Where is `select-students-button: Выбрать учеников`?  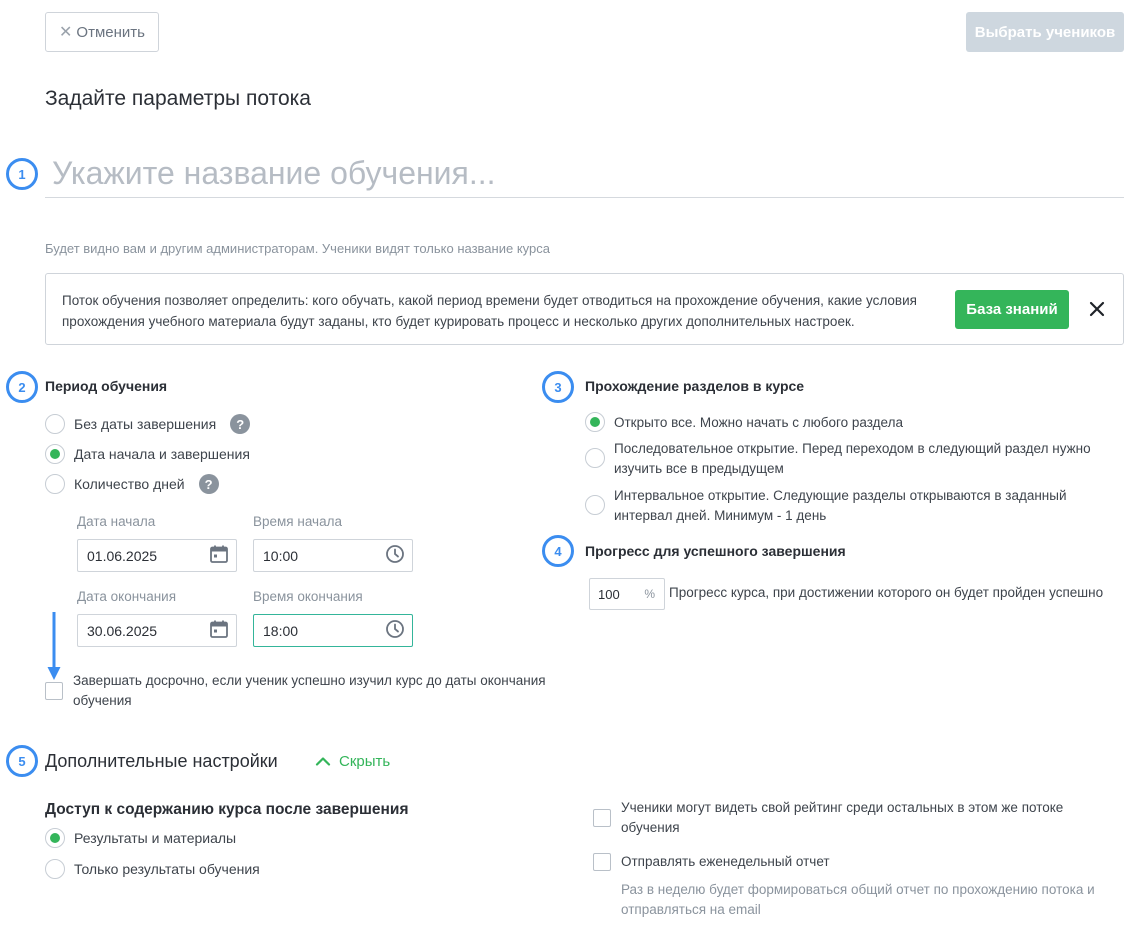 select-students-button: Выбрать учеников is located at coordinates (1045, 32).